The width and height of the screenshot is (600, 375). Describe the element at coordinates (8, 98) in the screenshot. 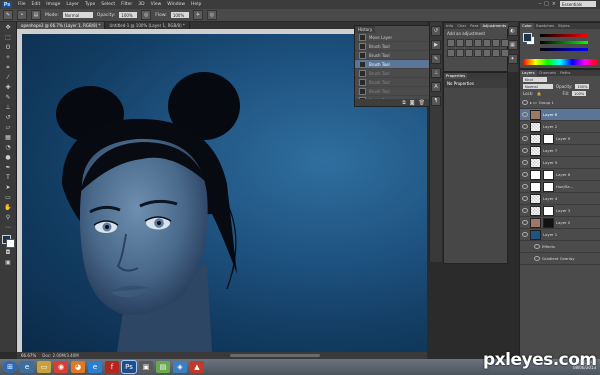

I see `brush-tool-icon: ✎` at that location.